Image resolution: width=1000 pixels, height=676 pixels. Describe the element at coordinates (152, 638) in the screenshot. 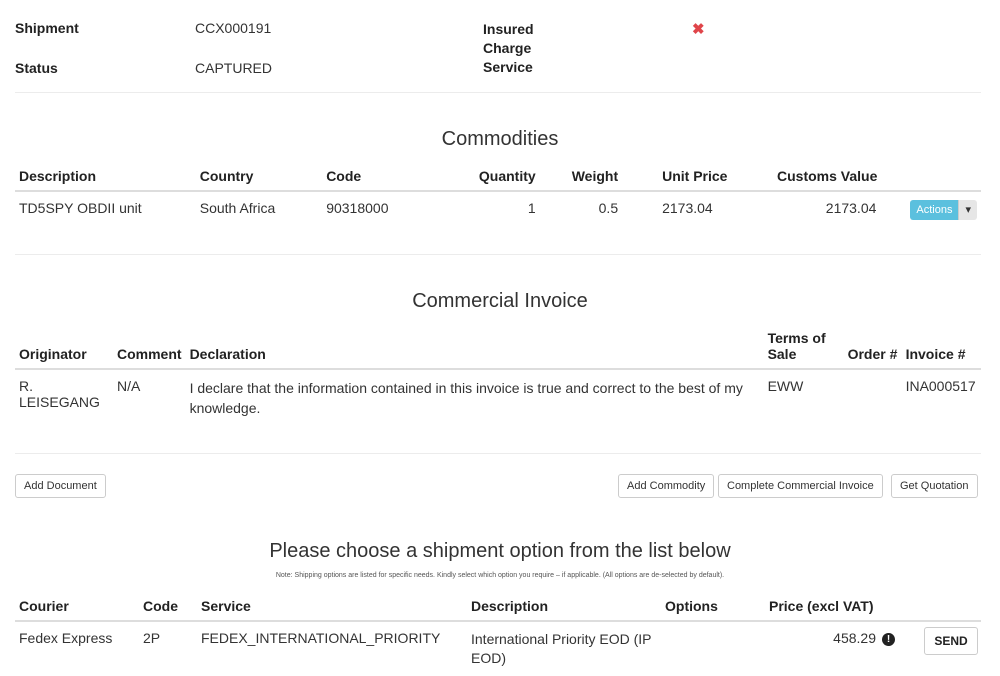

I see `cell-code: 2P` at that location.